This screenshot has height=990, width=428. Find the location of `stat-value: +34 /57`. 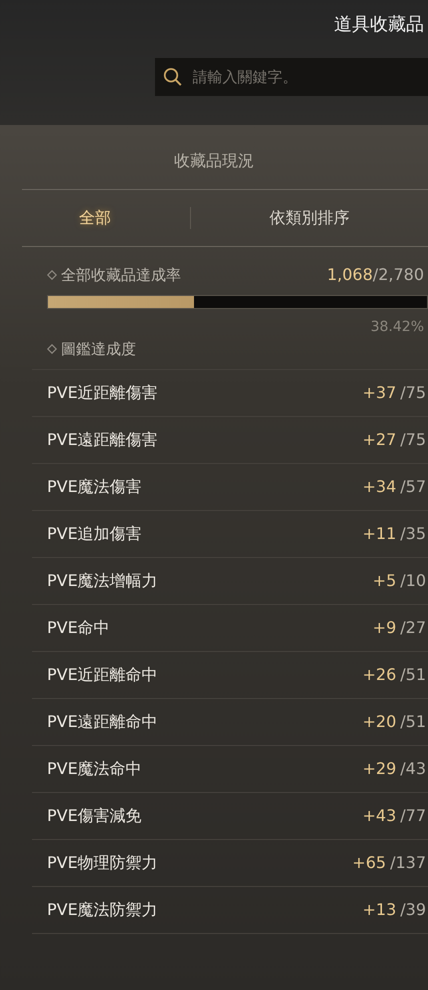

stat-value: +34 /57 is located at coordinates (394, 487).